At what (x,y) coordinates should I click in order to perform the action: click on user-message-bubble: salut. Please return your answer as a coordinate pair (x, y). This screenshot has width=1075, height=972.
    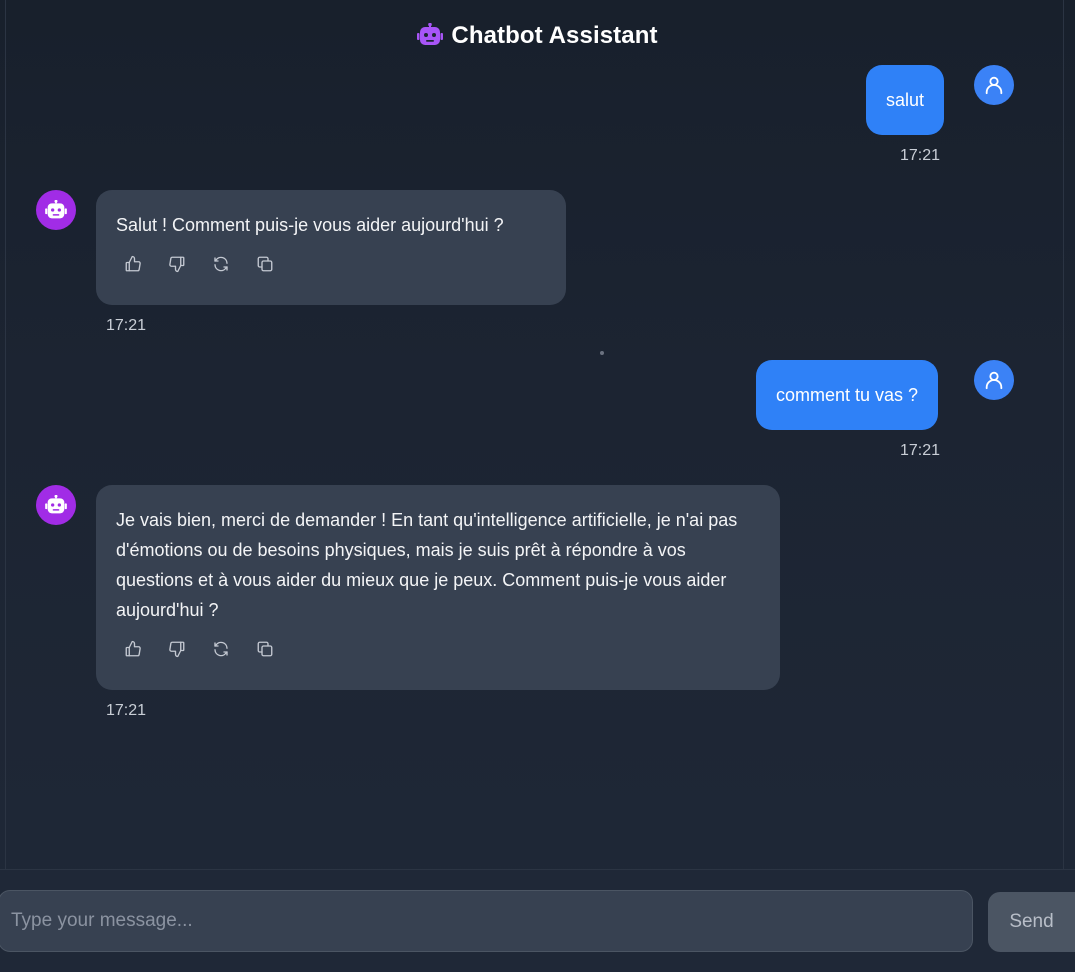
    Looking at the image, I should click on (905, 100).